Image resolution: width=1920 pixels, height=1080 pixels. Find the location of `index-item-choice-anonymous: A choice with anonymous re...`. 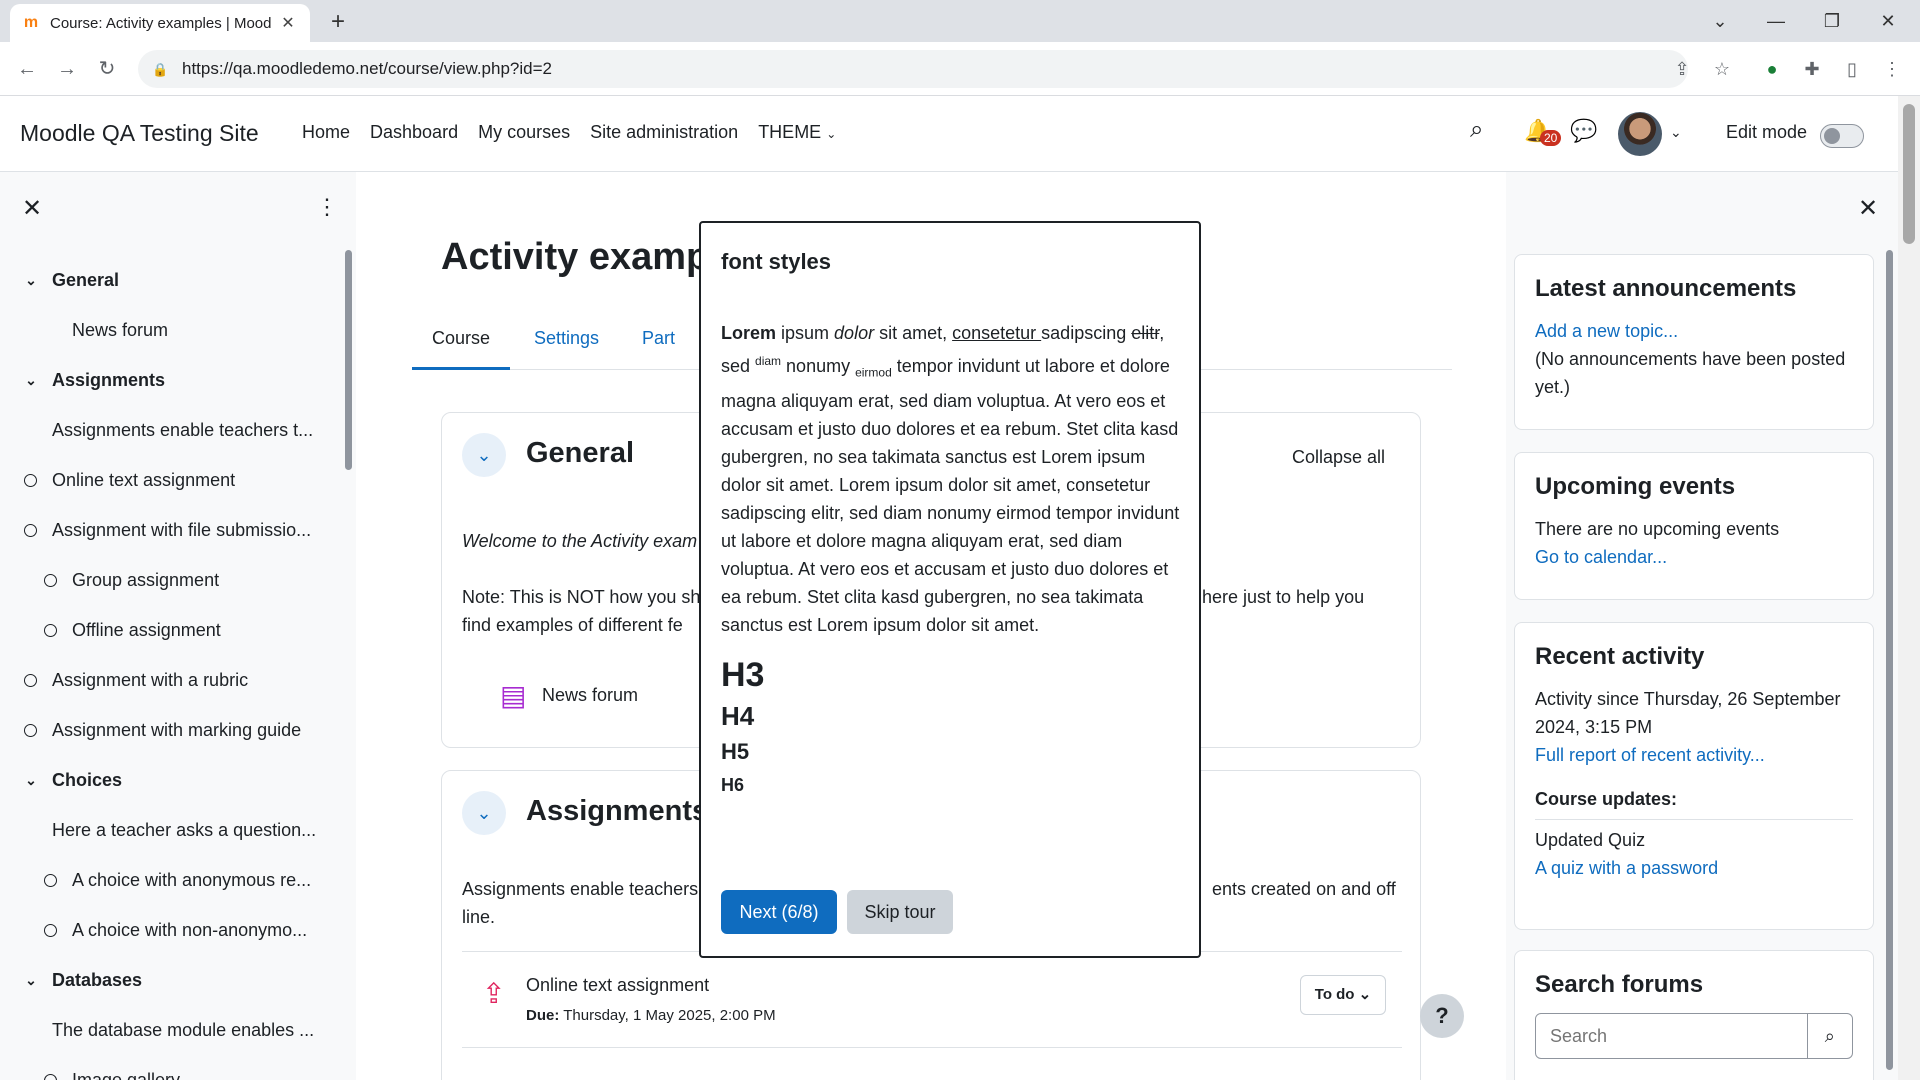

index-item-choice-anonymous: A choice with anonymous re... is located at coordinates (177, 880).